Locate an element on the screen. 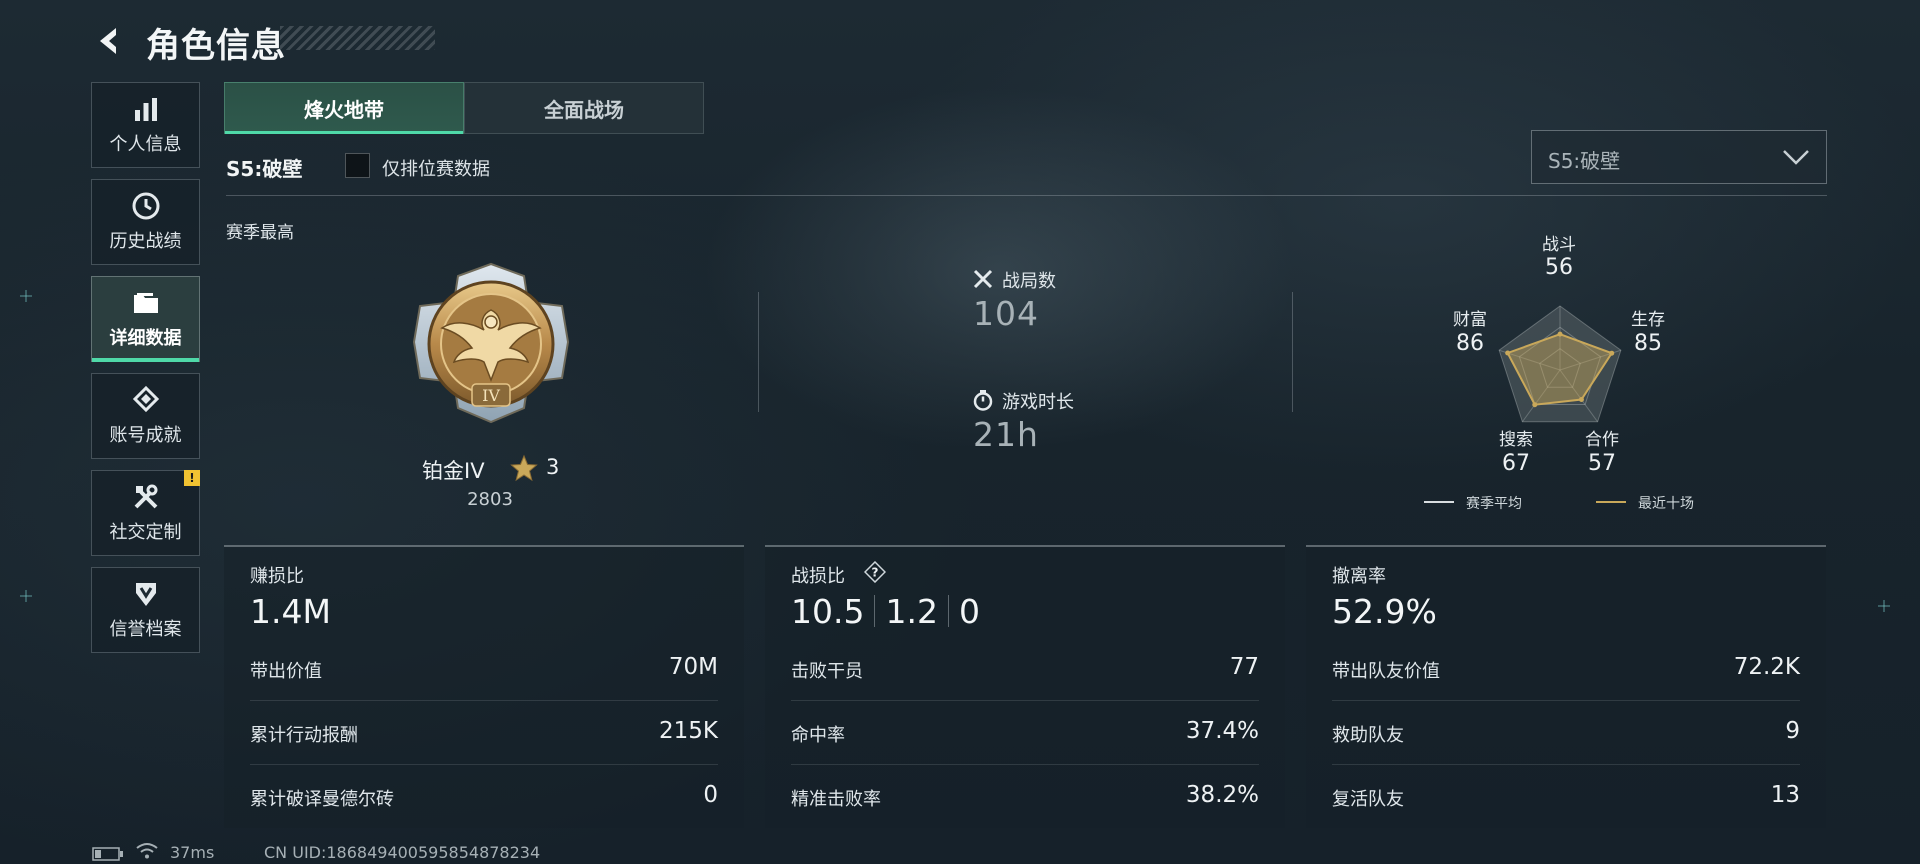 The width and height of the screenshot is (1920, 864). matches-value: 104 is located at coordinates (1006, 313).